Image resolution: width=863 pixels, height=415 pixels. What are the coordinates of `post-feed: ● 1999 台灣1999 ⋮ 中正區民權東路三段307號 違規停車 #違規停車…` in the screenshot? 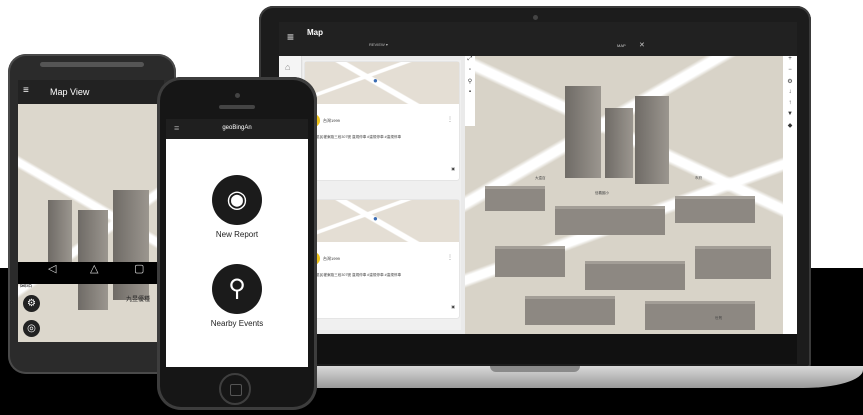 It's located at (382, 195).